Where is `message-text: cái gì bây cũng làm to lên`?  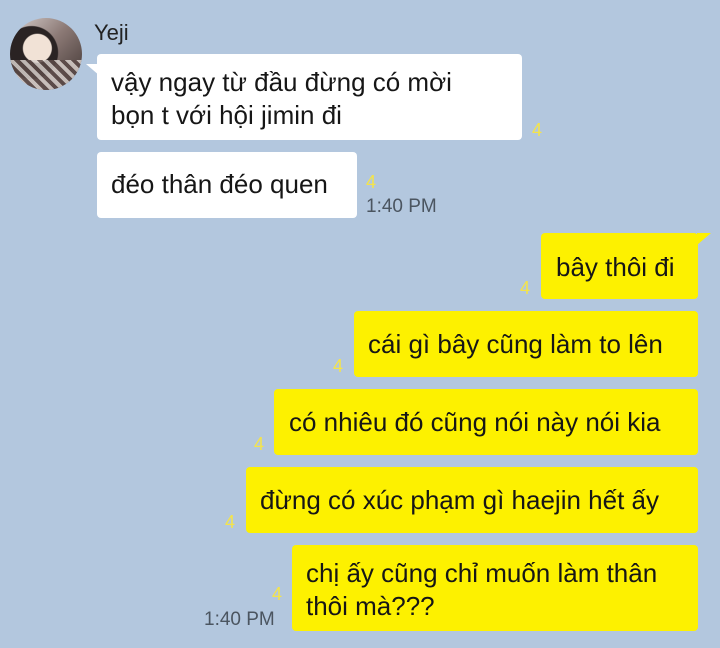
message-text: cái gì bây cũng làm to lên is located at coordinates (515, 344).